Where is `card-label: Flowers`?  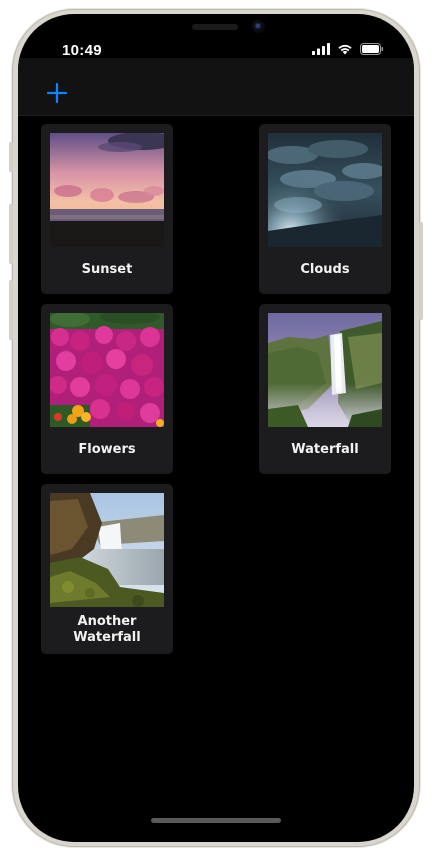 card-label: Flowers is located at coordinates (107, 449).